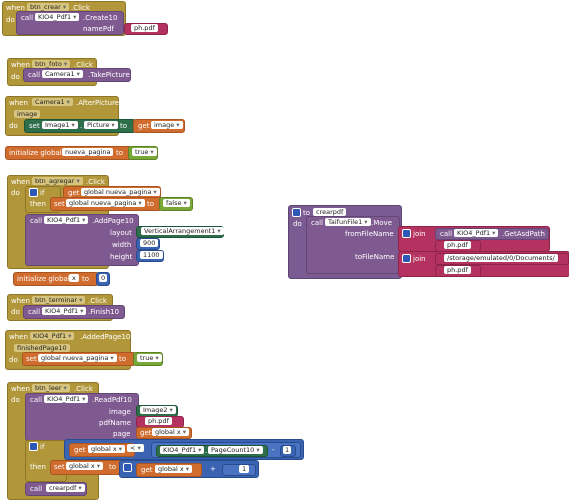  I want to click on join-block-1: join call KIO4_Pdf1 ▾ .GetAsdPath ph.pdf, so click(474, 239).